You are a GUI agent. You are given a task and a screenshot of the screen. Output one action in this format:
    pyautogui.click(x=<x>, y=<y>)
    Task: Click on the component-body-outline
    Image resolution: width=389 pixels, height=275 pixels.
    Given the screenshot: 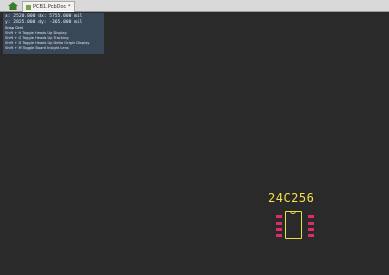 What is the action you would take?
    pyautogui.click(x=293, y=225)
    